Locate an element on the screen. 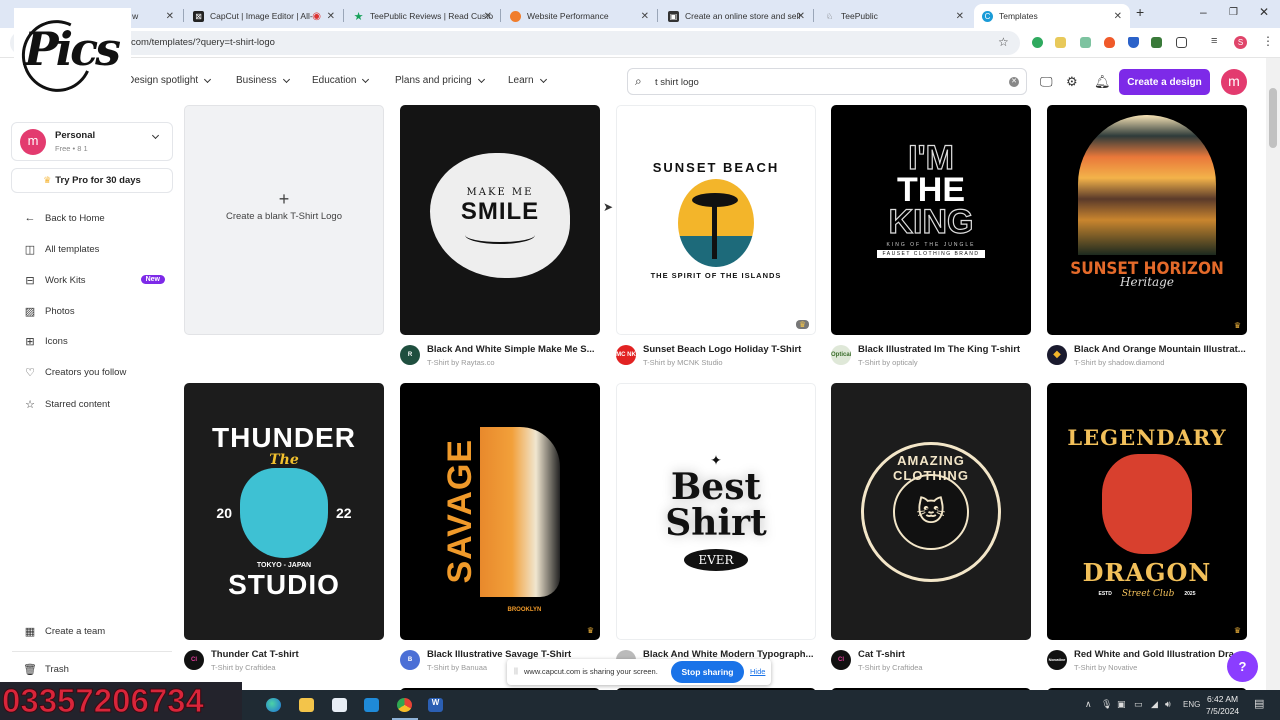  wifi-icon: ◢ is located at coordinates (1154, 704).